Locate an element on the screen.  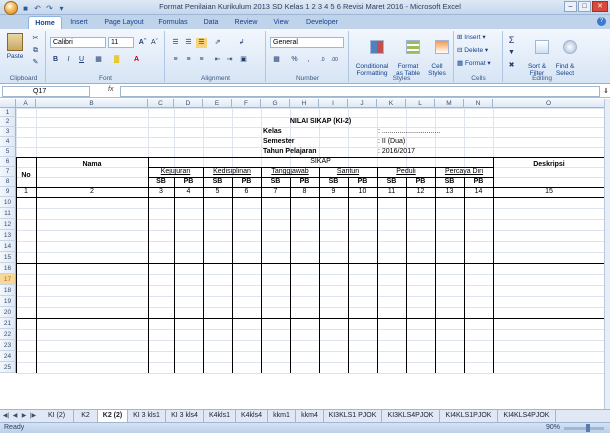
row-header: 24 is located at coordinates (8, 356).